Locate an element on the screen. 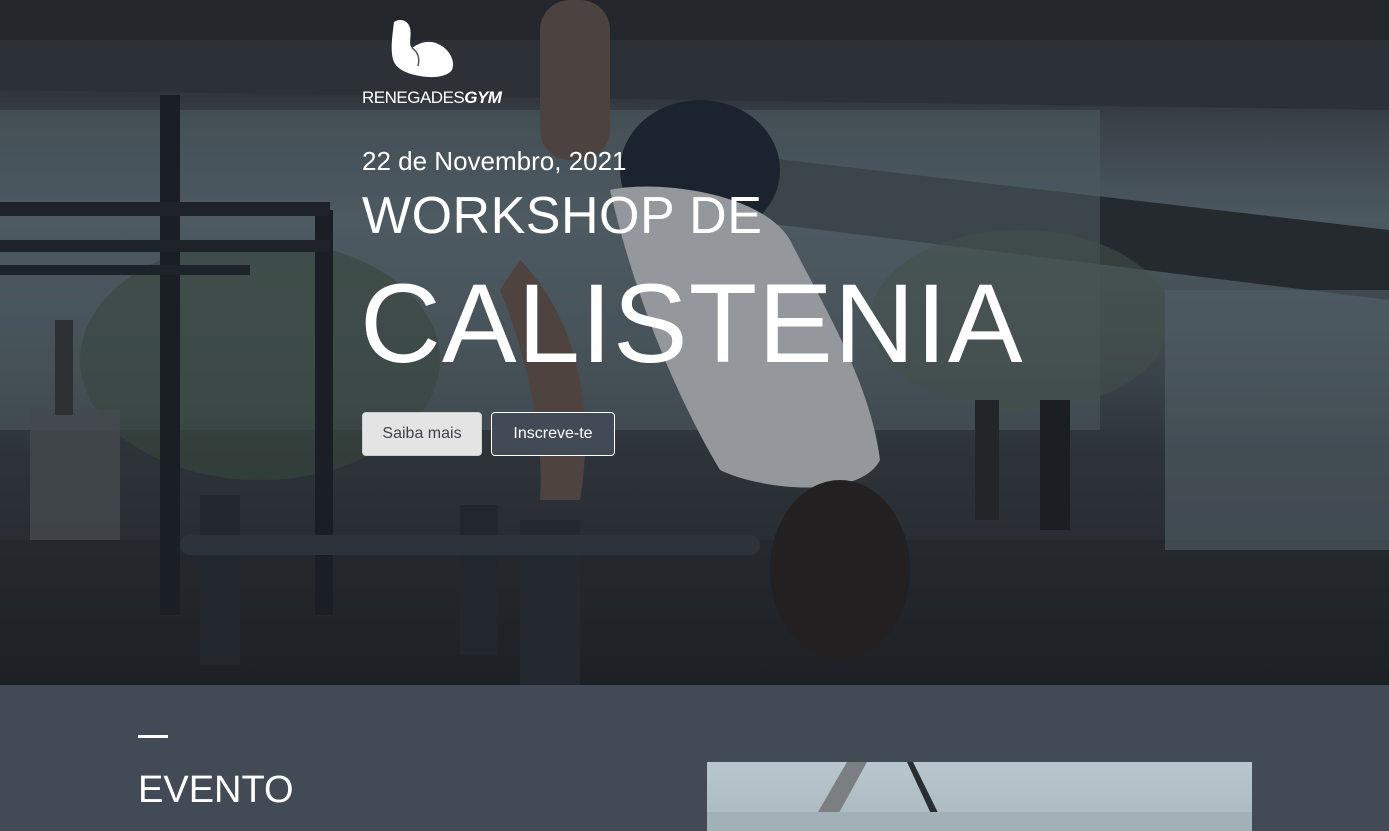 The height and width of the screenshot is (831, 1389). renegades-gym-logo: RENEGADESGYM is located at coordinates (432, 64).